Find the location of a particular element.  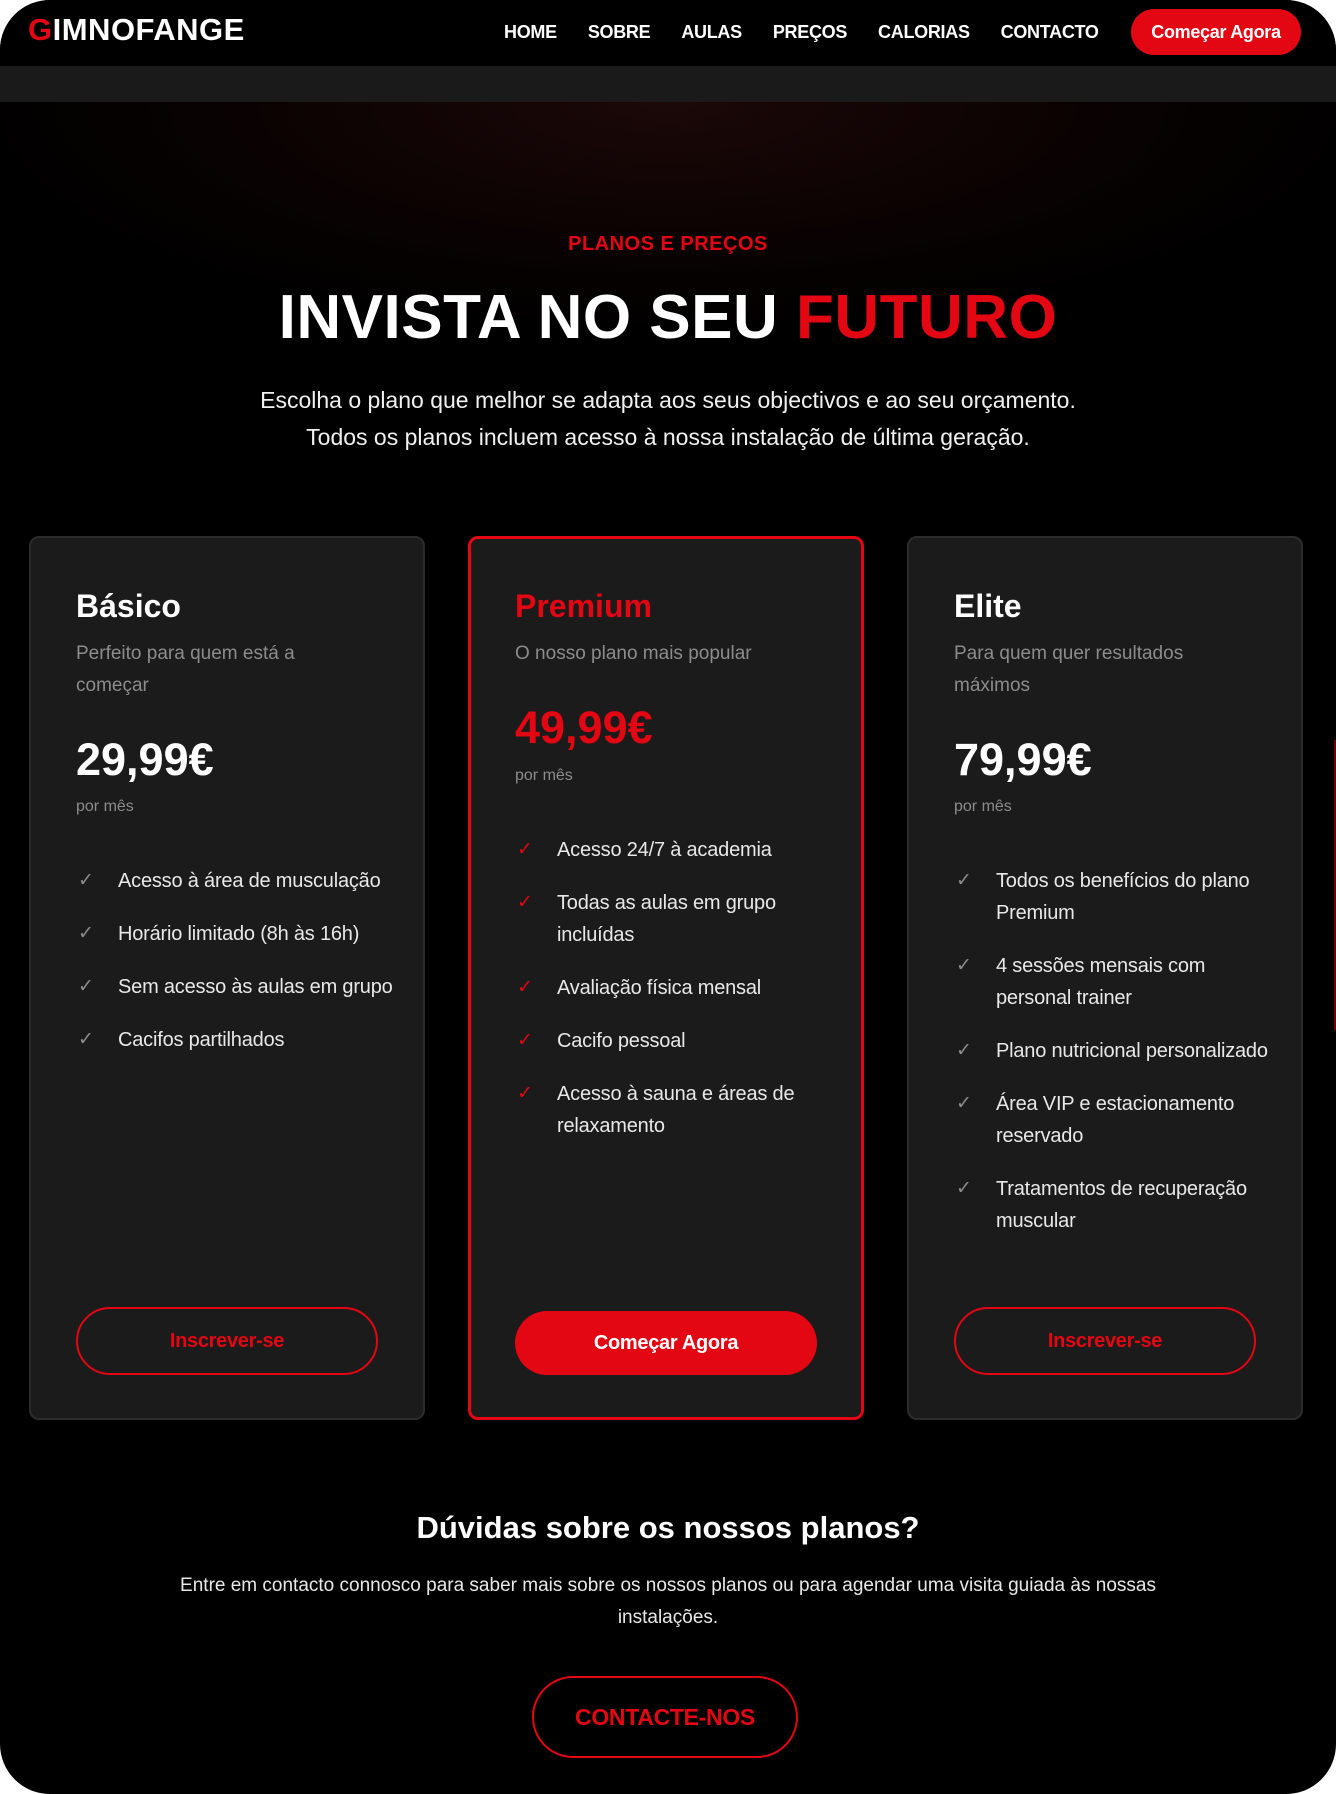

feature-text: Cacifo pessoal is located at coordinates (621, 1041).